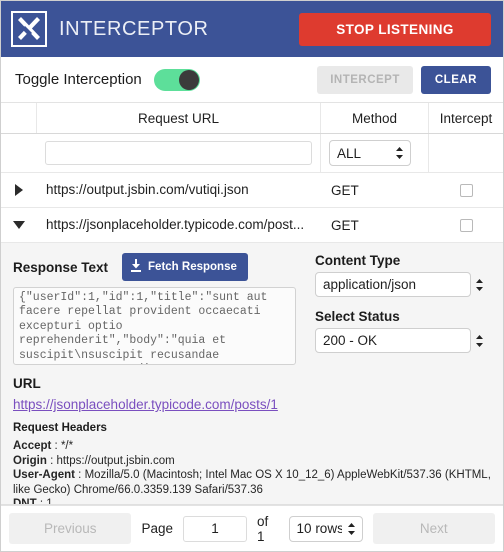 This screenshot has width=504, height=552. I want to click on table-header-row: Request URL Method Intercept, so click(252, 118).